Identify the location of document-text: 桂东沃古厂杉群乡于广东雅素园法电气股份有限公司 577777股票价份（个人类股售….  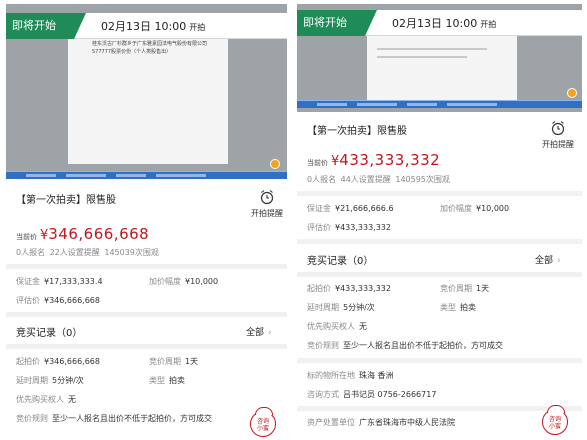
(150, 48).